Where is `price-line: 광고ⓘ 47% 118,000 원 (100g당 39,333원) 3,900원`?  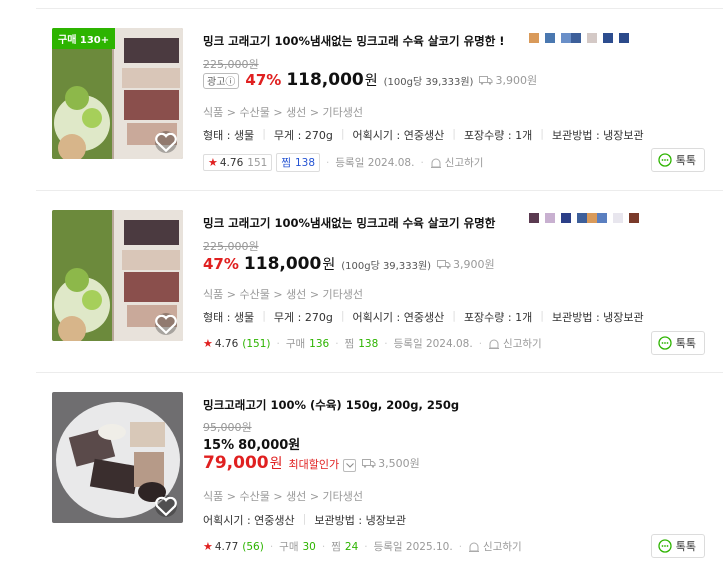
price-line: 광고ⓘ 47% 118,000 원 (100g당 39,333원) 3,900원 is located at coordinates (370, 80).